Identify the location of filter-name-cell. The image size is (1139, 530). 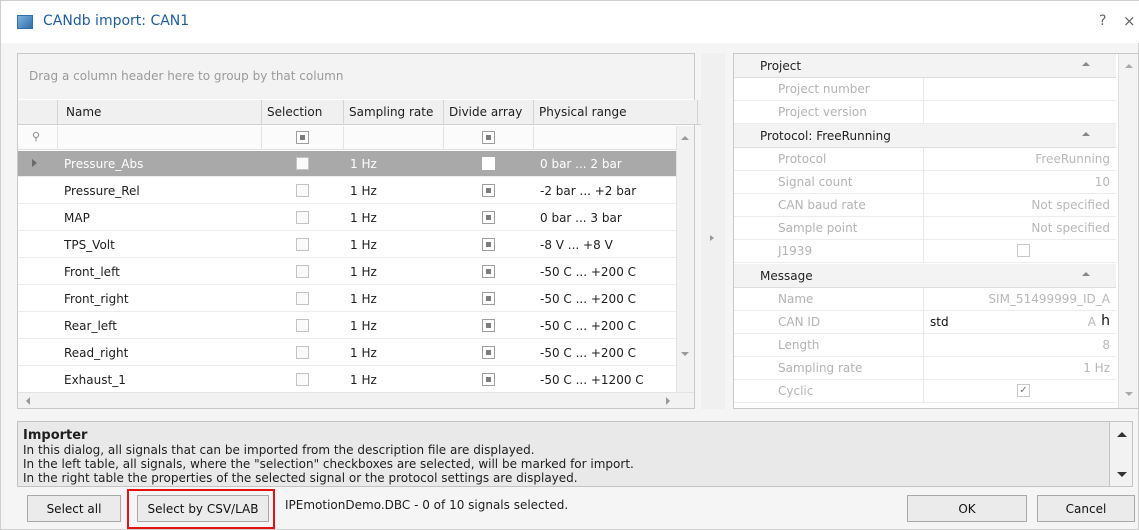
(160, 138).